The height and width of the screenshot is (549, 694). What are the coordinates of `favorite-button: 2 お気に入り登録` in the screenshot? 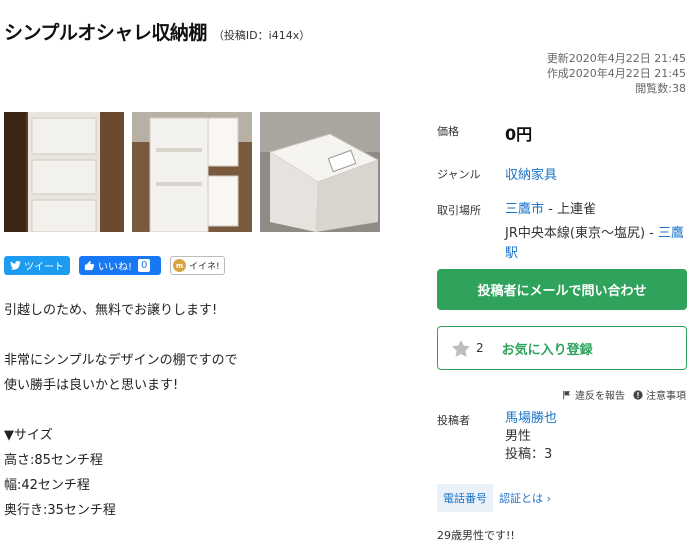 It's located at (562, 348).